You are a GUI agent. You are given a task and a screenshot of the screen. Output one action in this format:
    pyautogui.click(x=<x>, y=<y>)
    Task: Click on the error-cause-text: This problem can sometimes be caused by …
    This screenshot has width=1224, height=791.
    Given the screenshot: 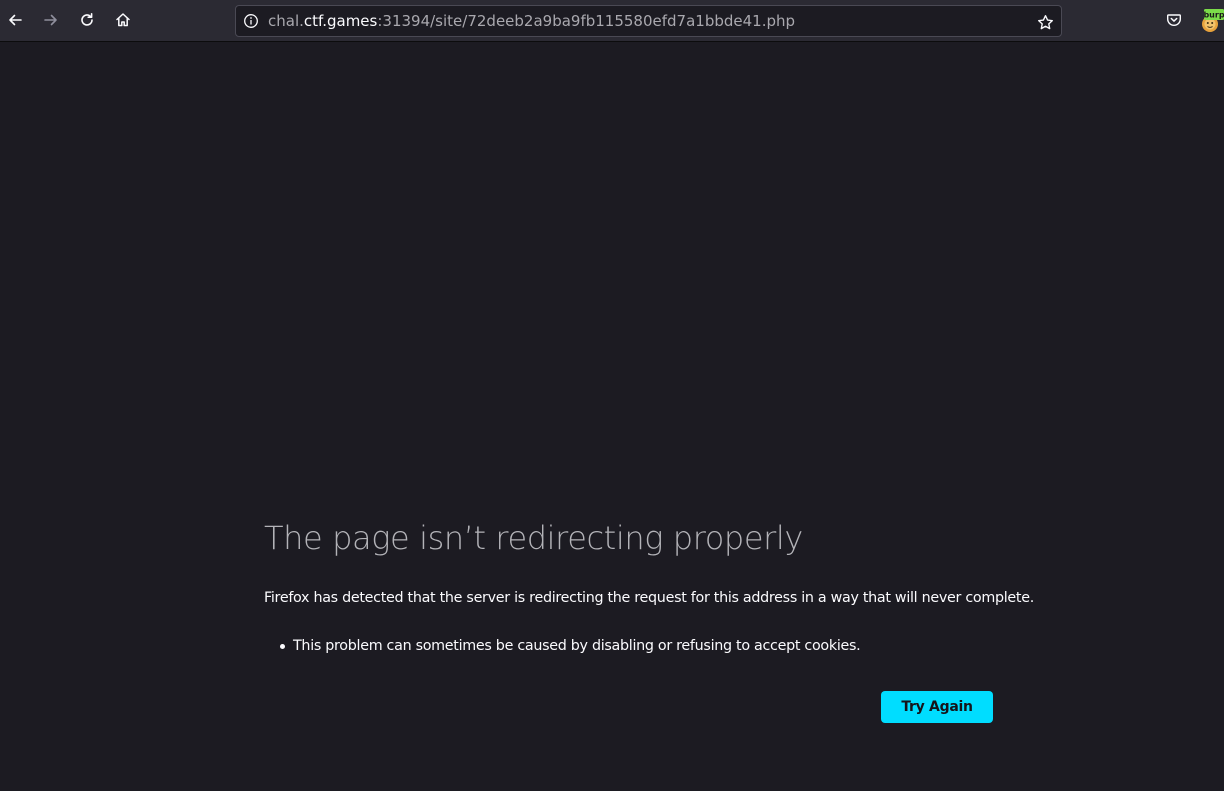 What is the action you would take?
    pyautogui.click(x=577, y=646)
    